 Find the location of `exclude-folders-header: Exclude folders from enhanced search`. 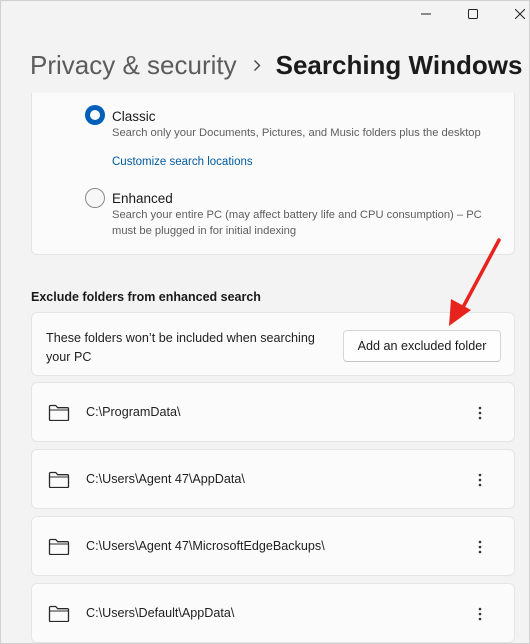

exclude-folders-header: Exclude folders from enhanced search is located at coordinates (146, 297).